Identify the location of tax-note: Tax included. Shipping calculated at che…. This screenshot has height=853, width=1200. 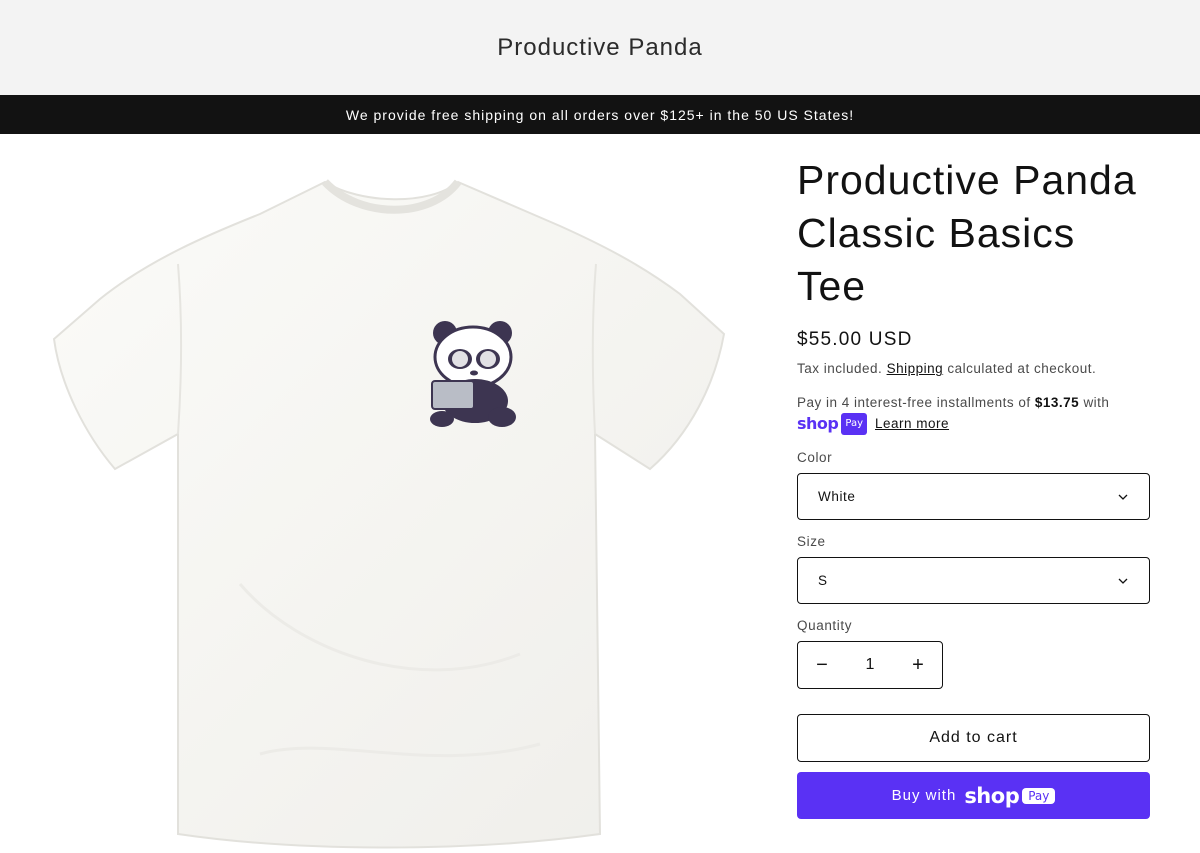
(973, 368).